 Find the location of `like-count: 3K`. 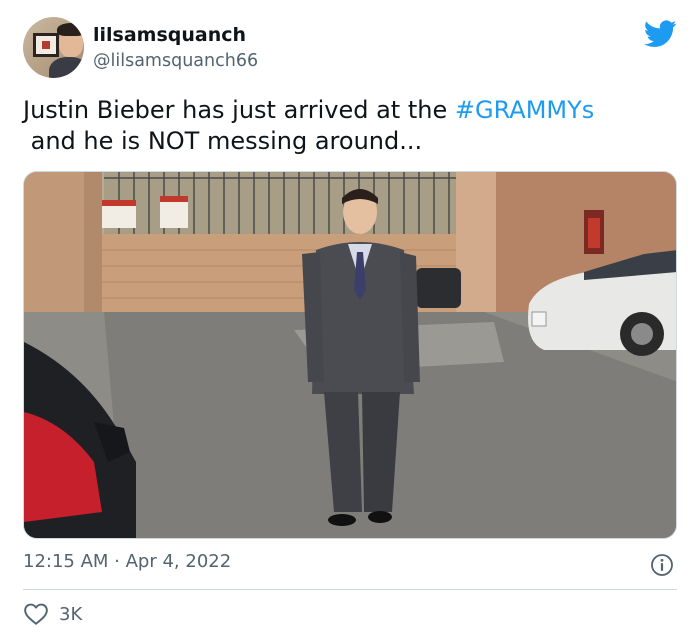

like-count: 3K is located at coordinates (71, 614).